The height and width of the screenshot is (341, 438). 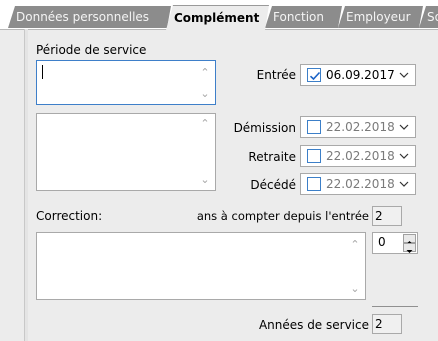 I want to click on entree-date-value: 06.09.2017, so click(x=360, y=75).